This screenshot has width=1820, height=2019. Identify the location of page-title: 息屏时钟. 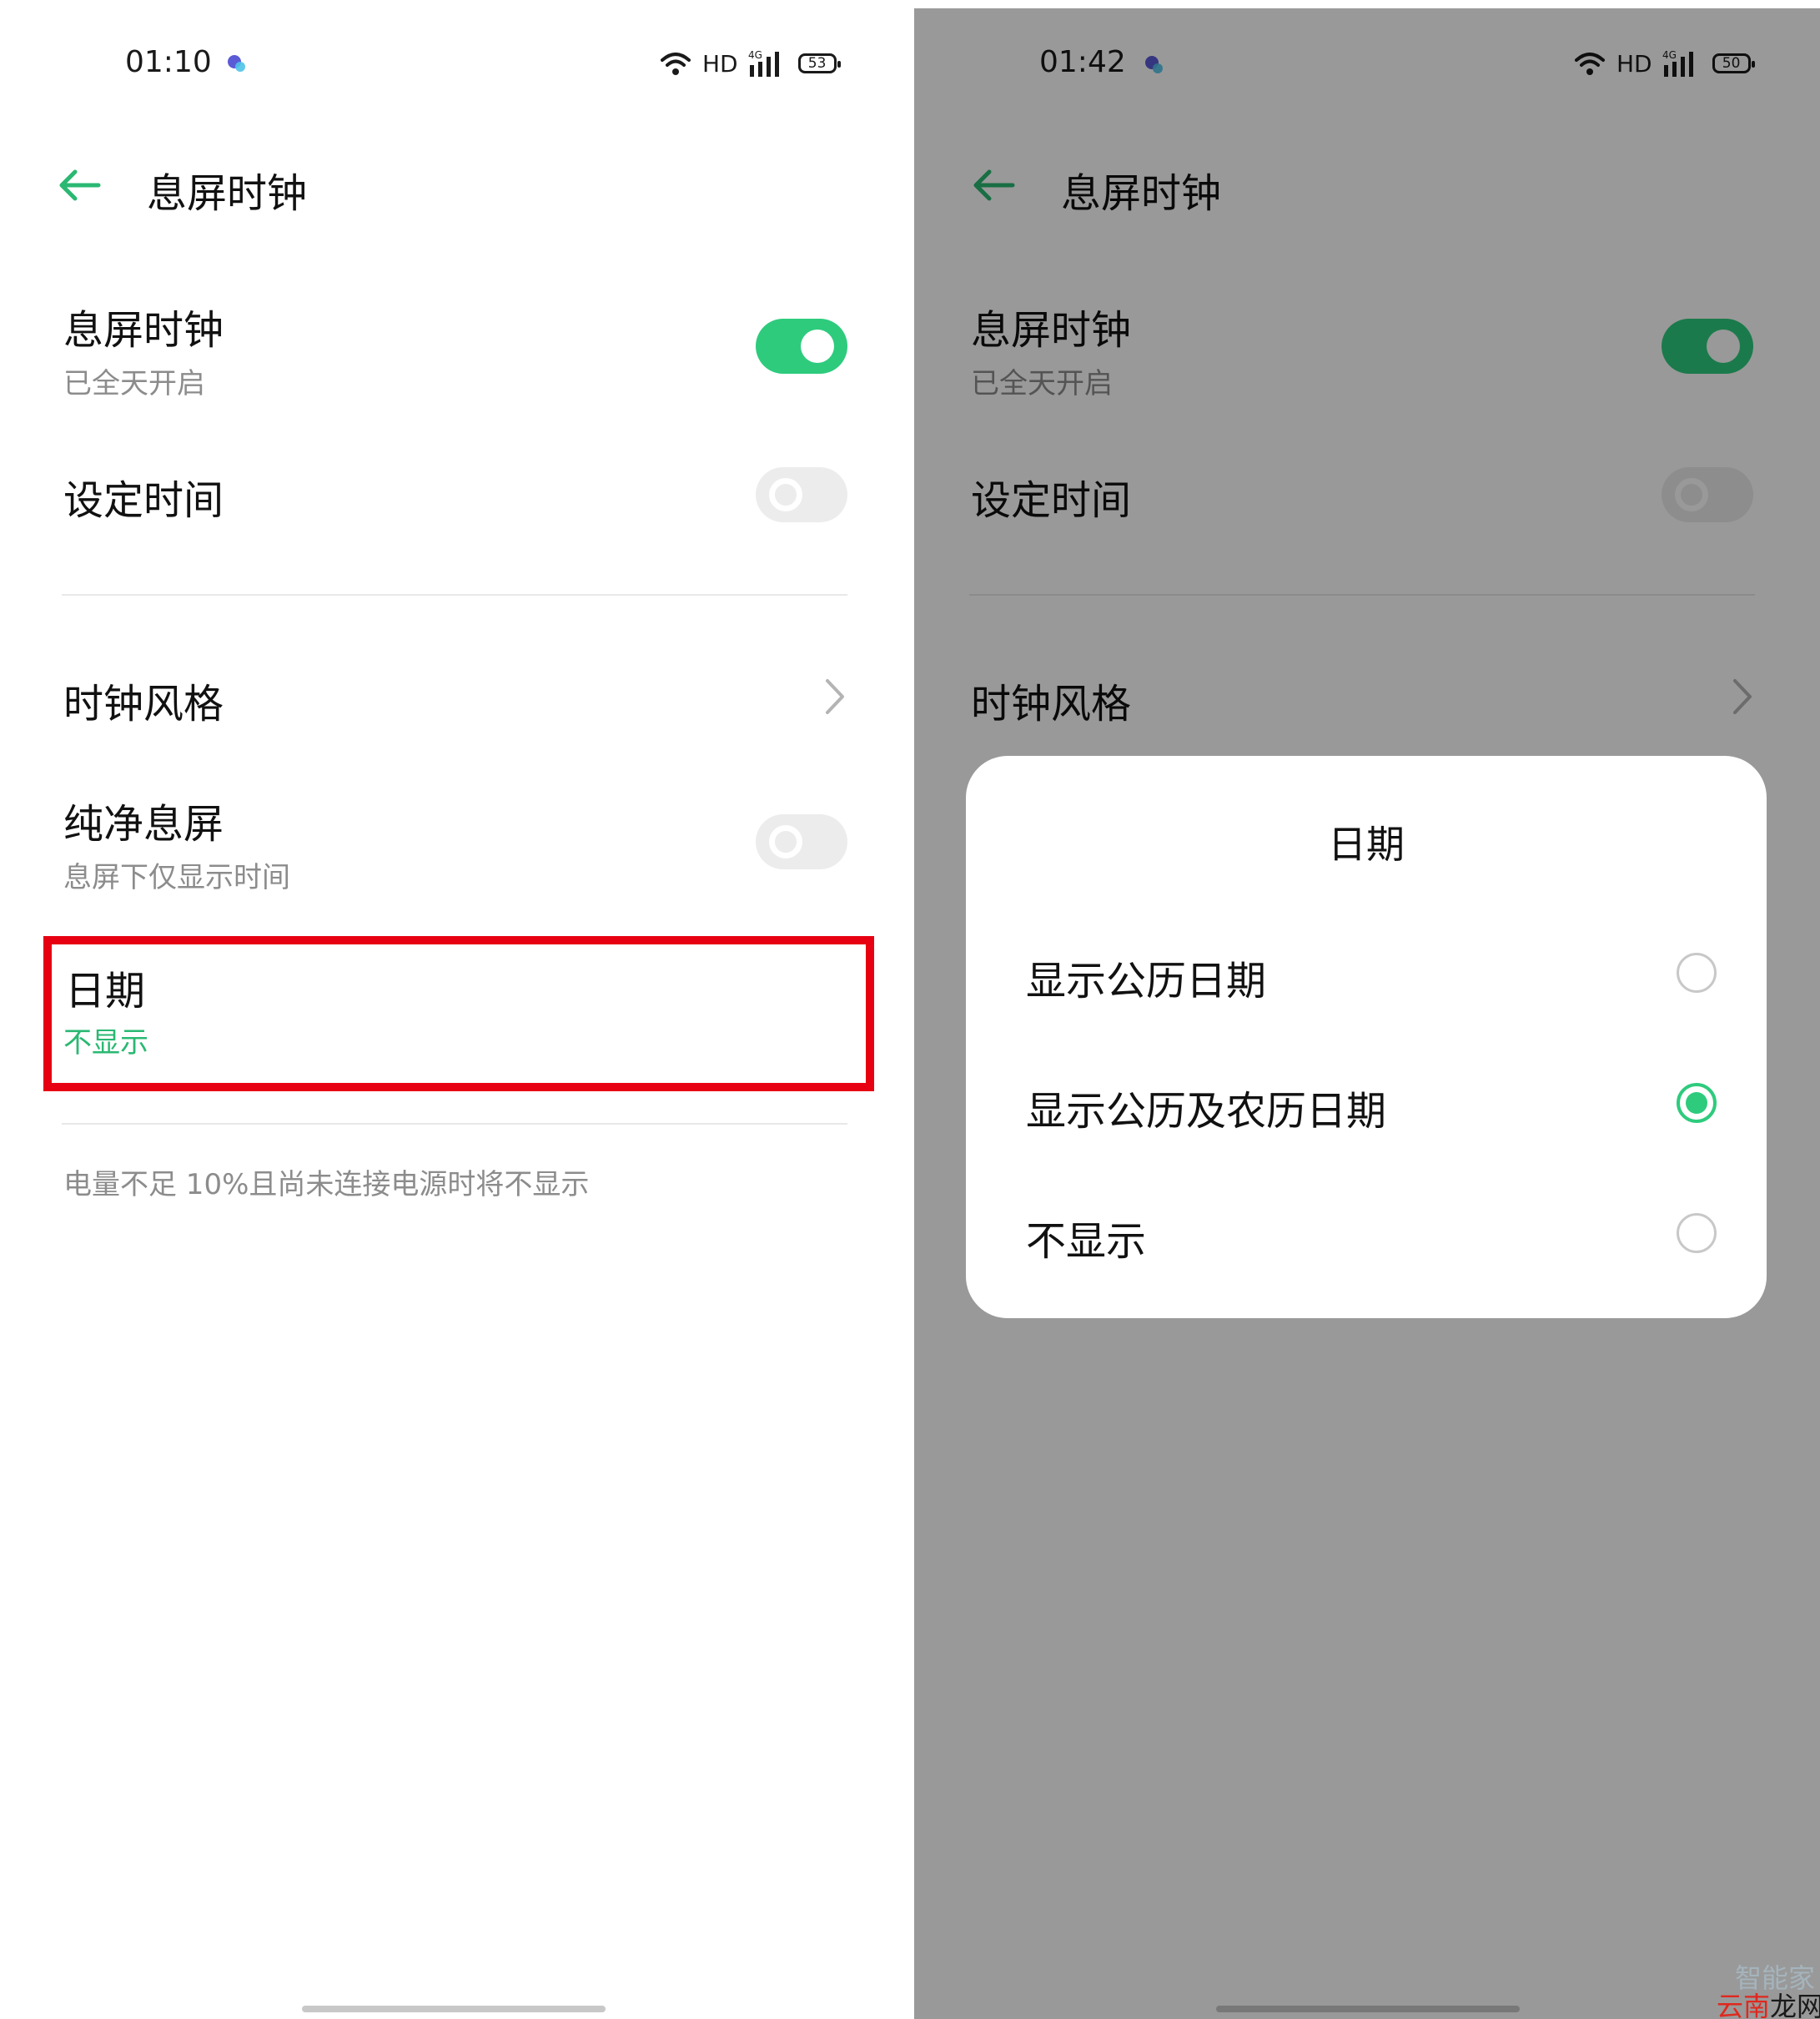
(227, 193).